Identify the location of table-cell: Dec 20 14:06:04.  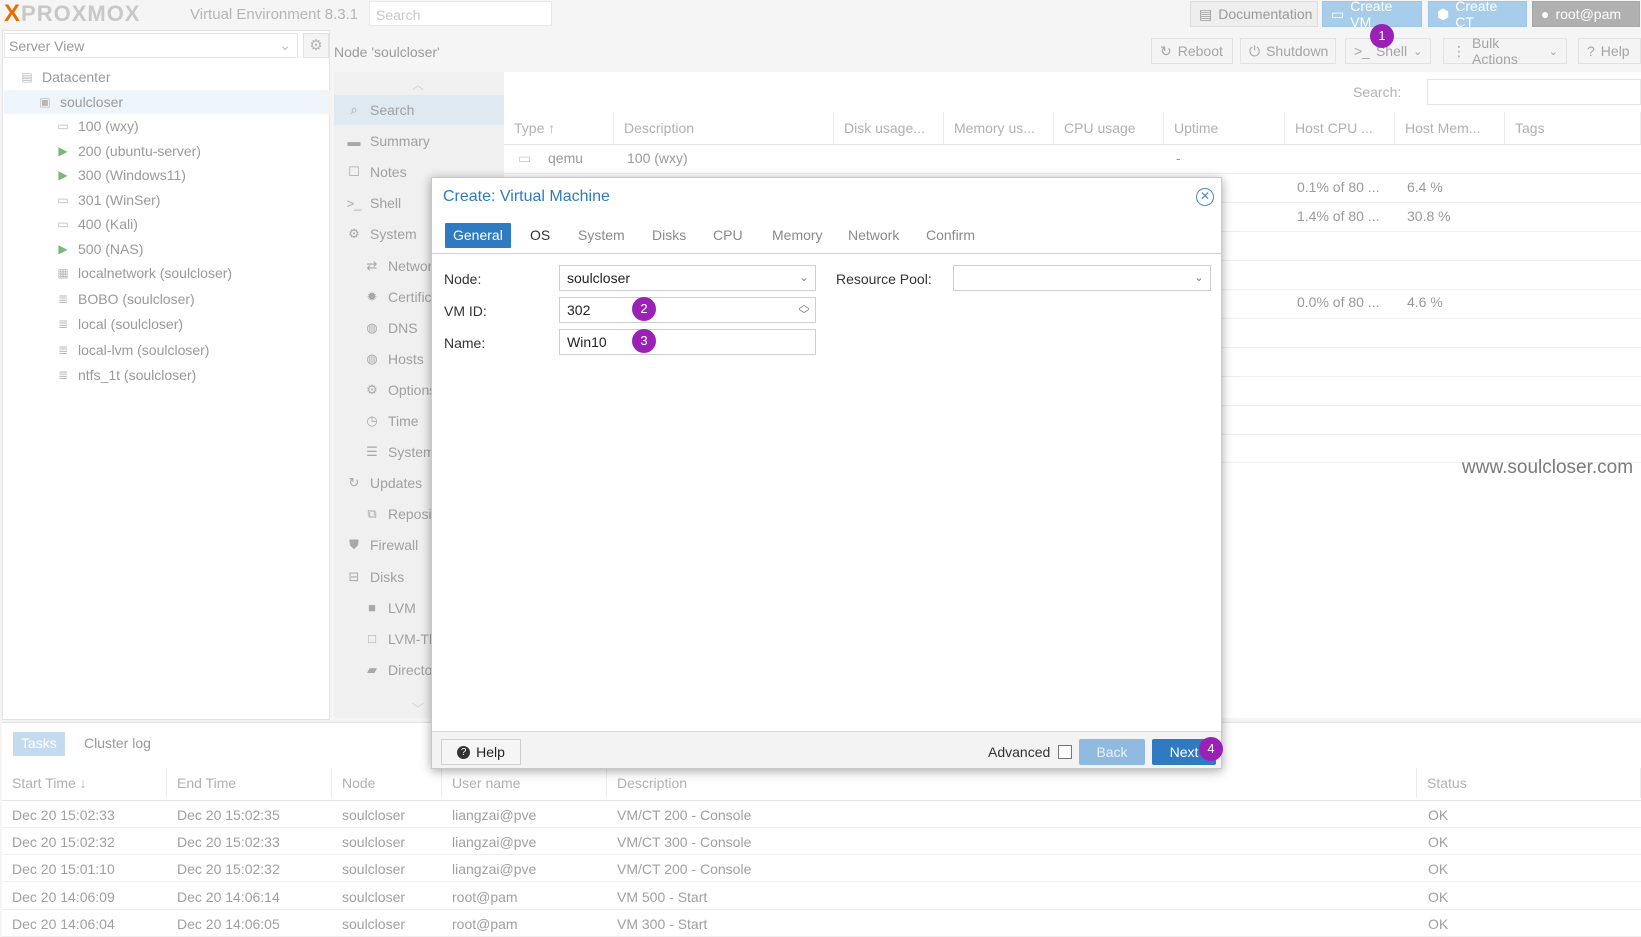
(63, 923).